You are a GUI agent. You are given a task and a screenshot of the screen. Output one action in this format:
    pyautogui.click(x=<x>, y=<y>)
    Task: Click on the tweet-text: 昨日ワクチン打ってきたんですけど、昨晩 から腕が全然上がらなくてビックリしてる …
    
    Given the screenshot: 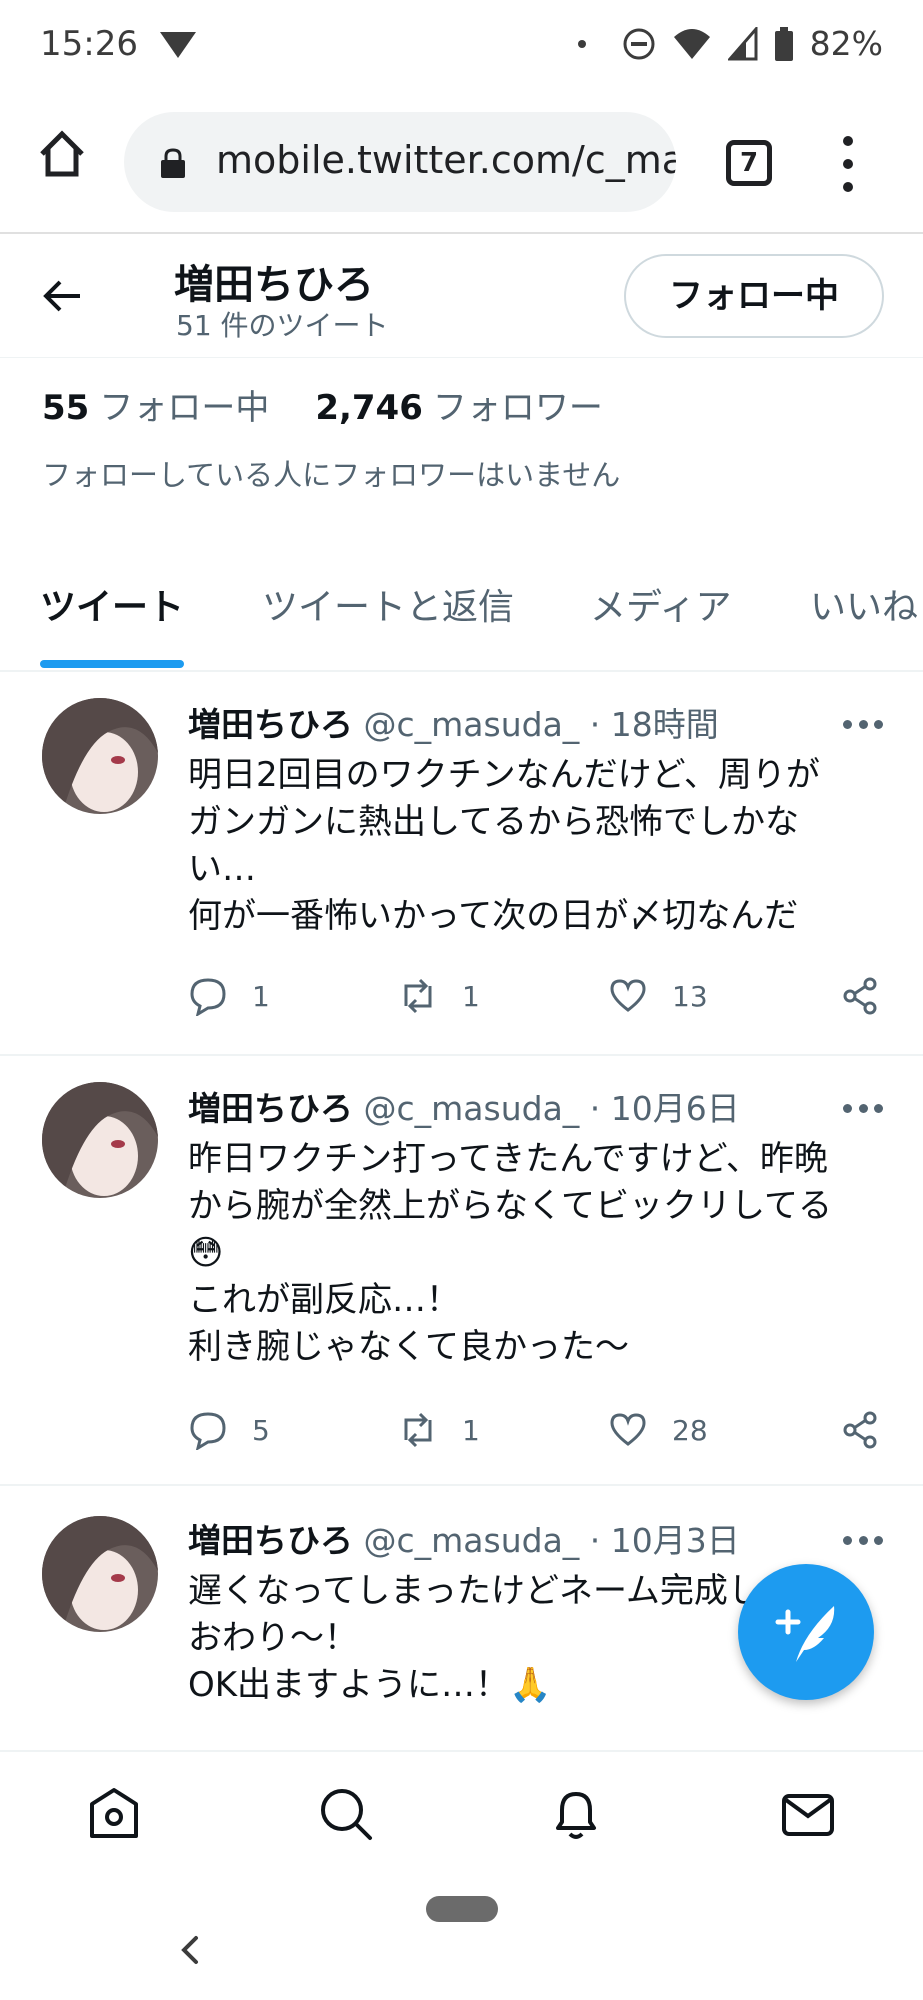 What is the action you would take?
    pyautogui.click(x=538, y=1253)
    